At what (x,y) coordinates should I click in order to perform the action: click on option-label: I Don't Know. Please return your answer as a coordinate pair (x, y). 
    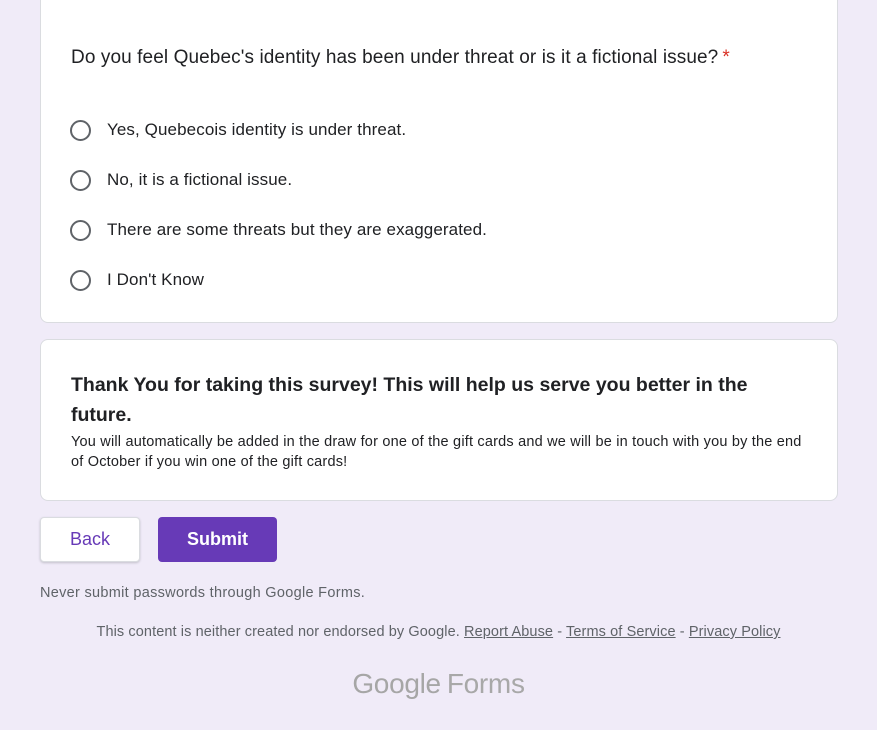
    Looking at the image, I should click on (156, 279).